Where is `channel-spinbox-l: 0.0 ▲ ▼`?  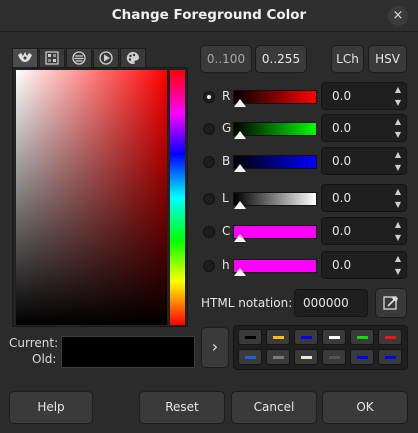
channel-spinbox-l: 0.0 ▲ ▼ is located at coordinates (364, 198).